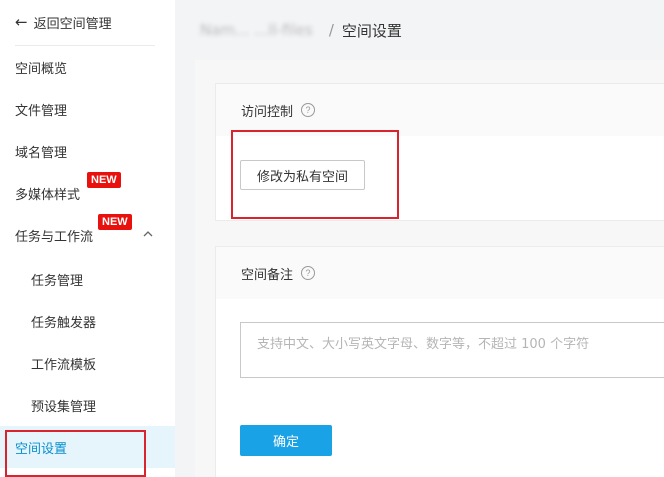 This screenshot has height=477, width=664. I want to click on sidebar-item-text: 任务与工作流, so click(54, 237).